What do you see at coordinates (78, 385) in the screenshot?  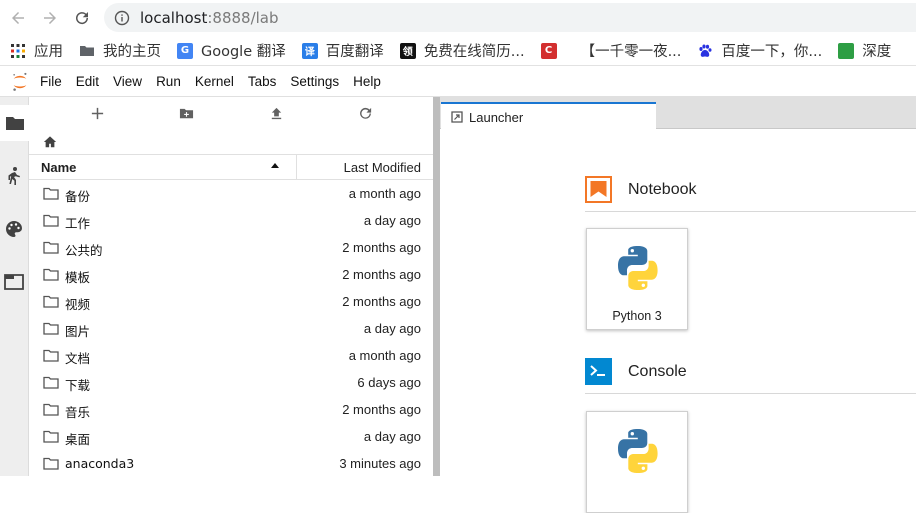 I see `file-name: 下载` at bounding box center [78, 385].